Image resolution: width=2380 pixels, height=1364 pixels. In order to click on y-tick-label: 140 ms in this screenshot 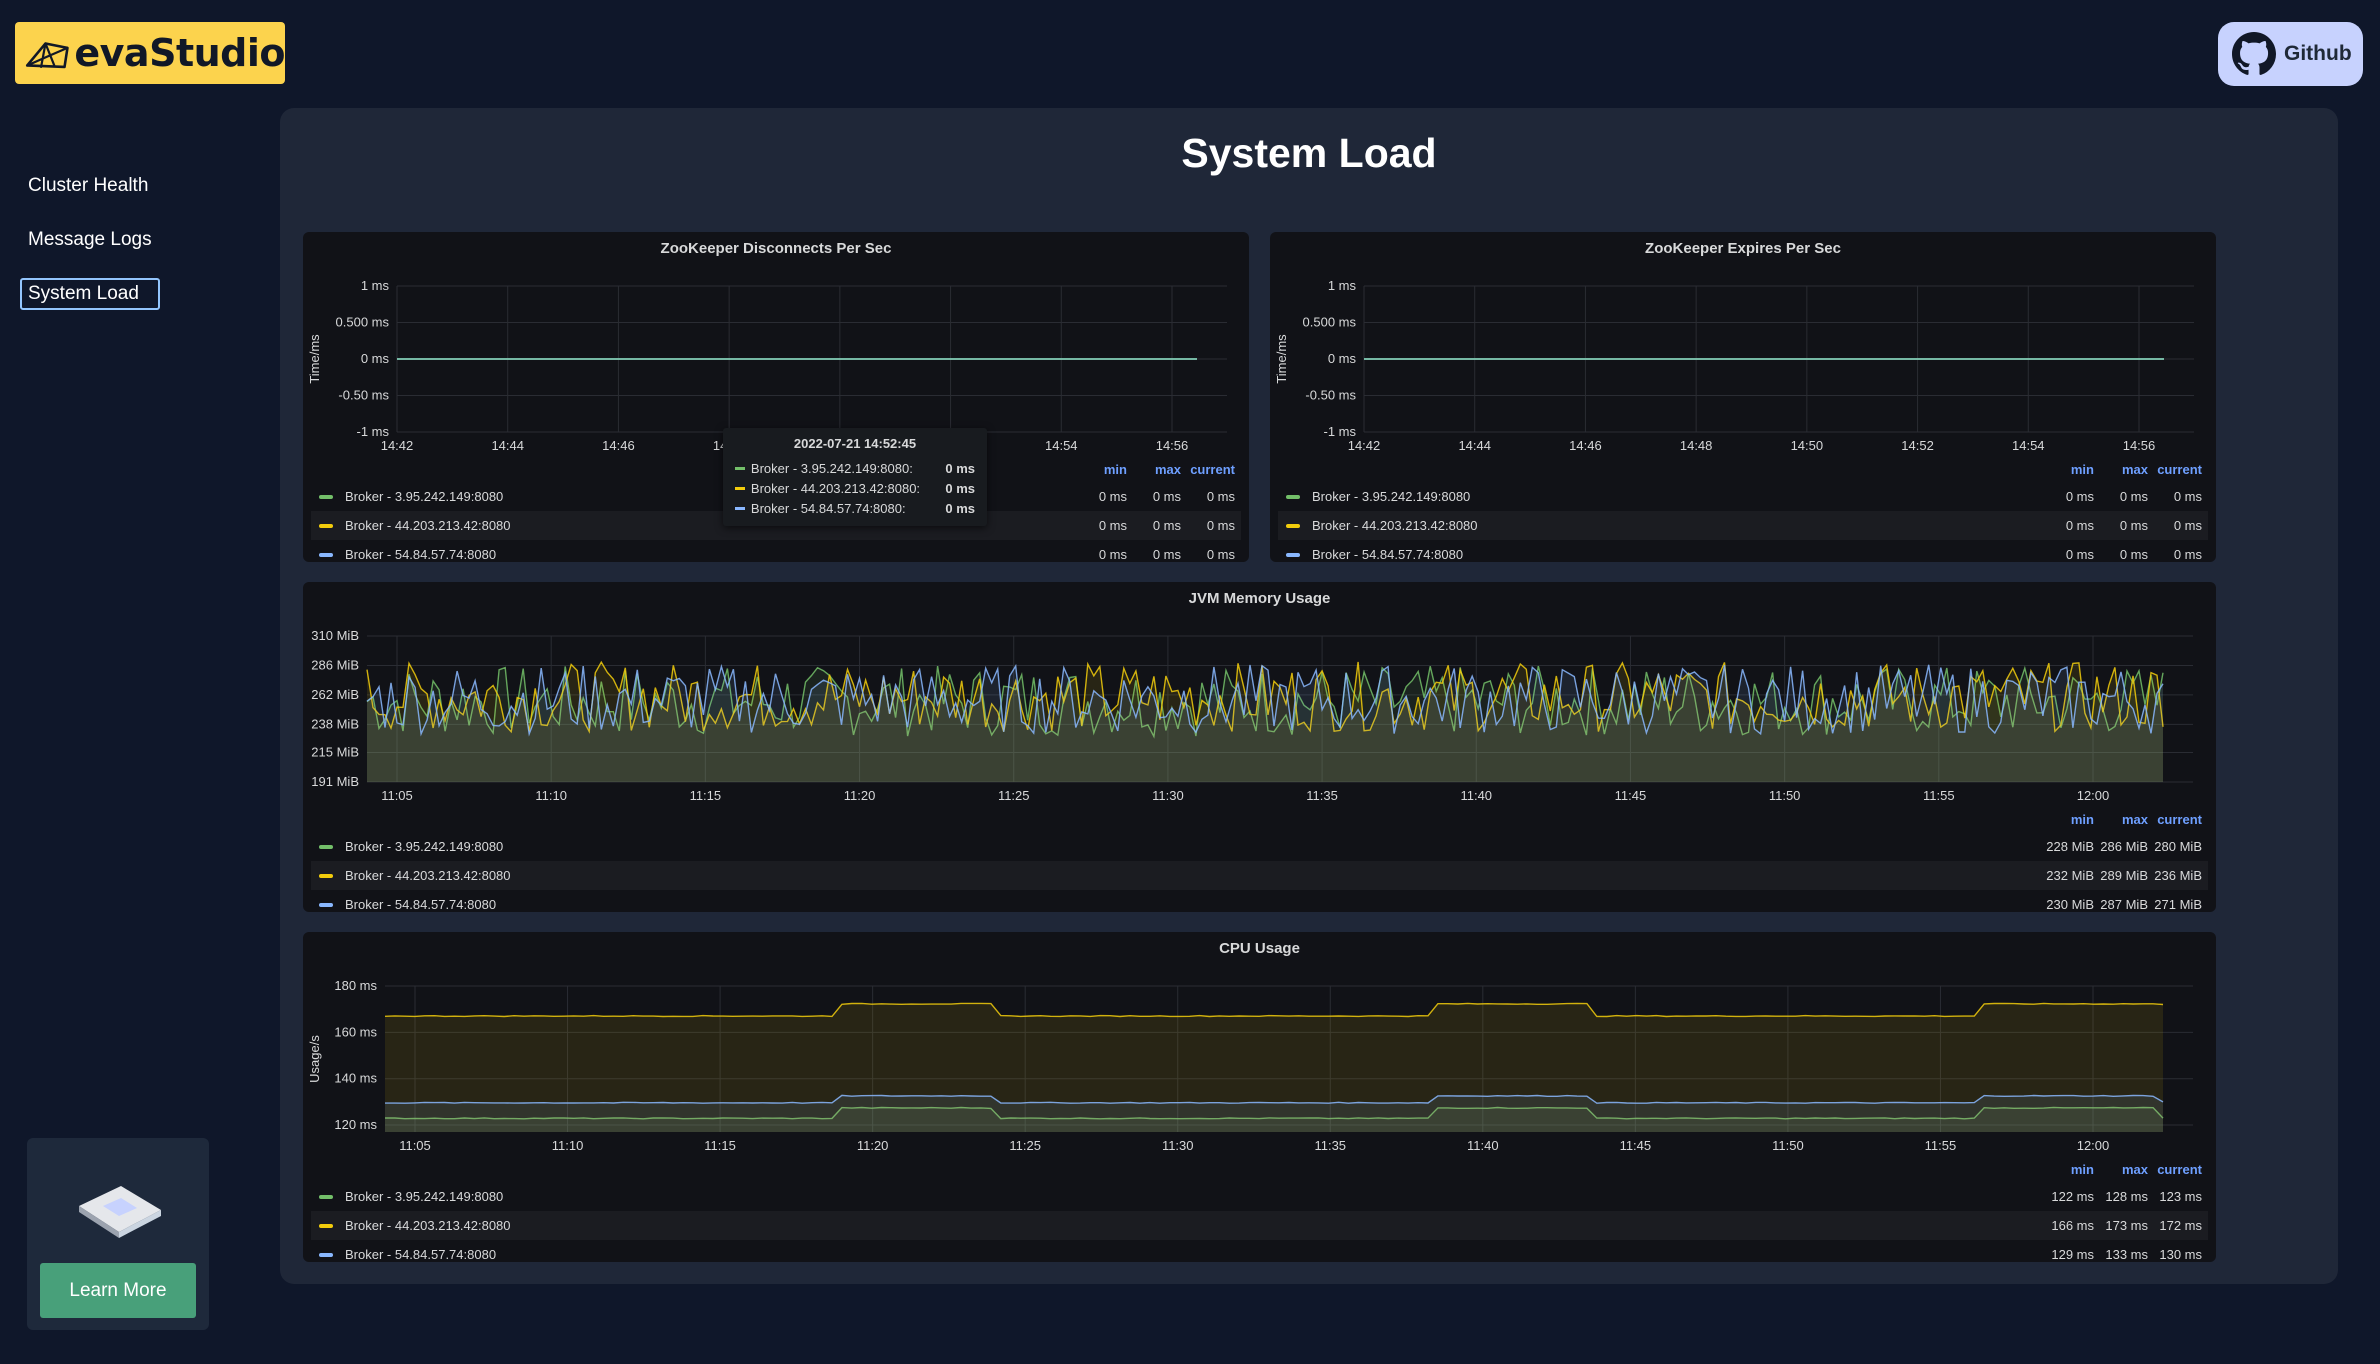, I will do `click(355, 1078)`.